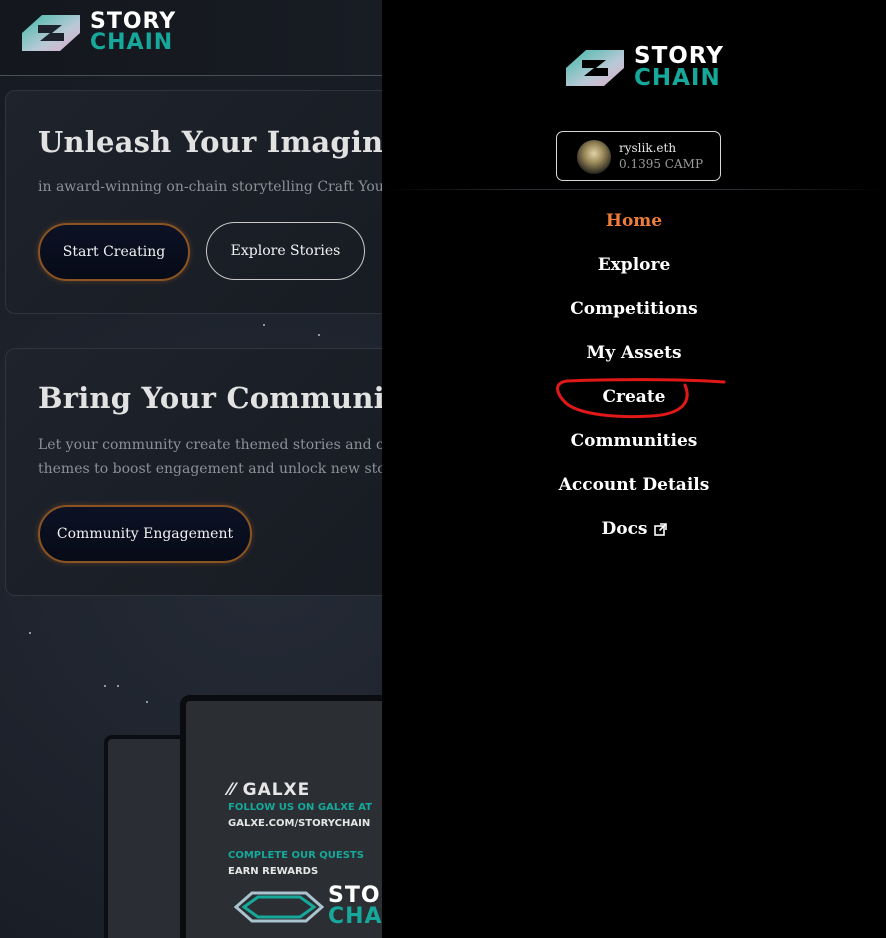 The width and height of the screenshot is (886, 938). What do you see at coordinates (634, 221) in the screenshot?
I see `nav-home: Home` at bounding box center [634, 221].